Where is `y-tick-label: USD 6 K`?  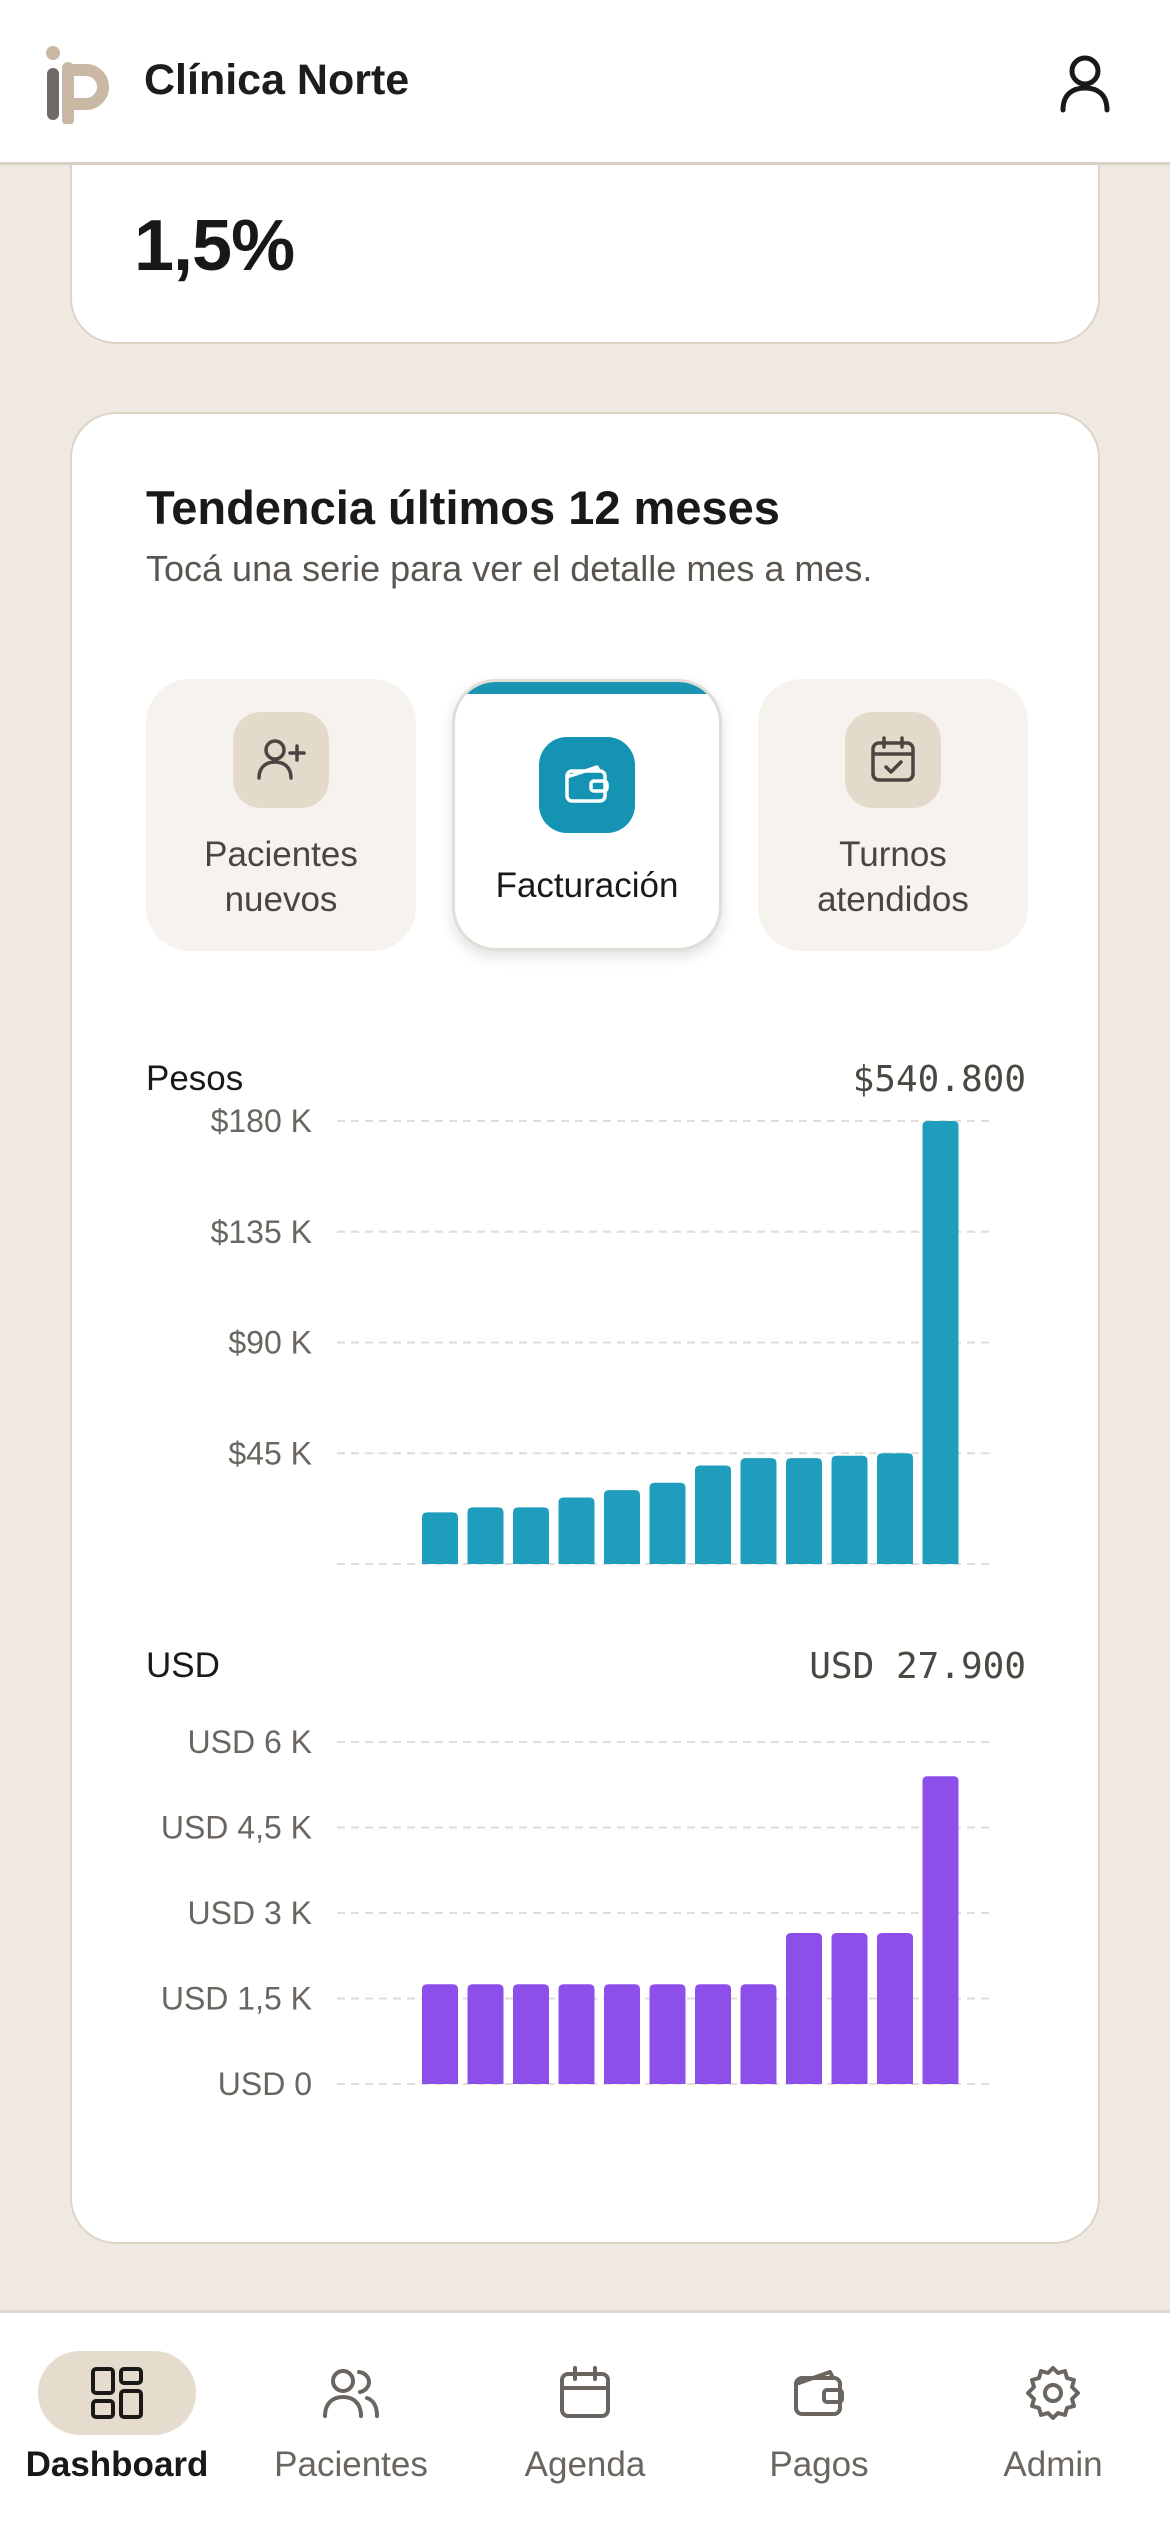
y-tick-label: USD 6 K is located at coordinates (250, 1742).